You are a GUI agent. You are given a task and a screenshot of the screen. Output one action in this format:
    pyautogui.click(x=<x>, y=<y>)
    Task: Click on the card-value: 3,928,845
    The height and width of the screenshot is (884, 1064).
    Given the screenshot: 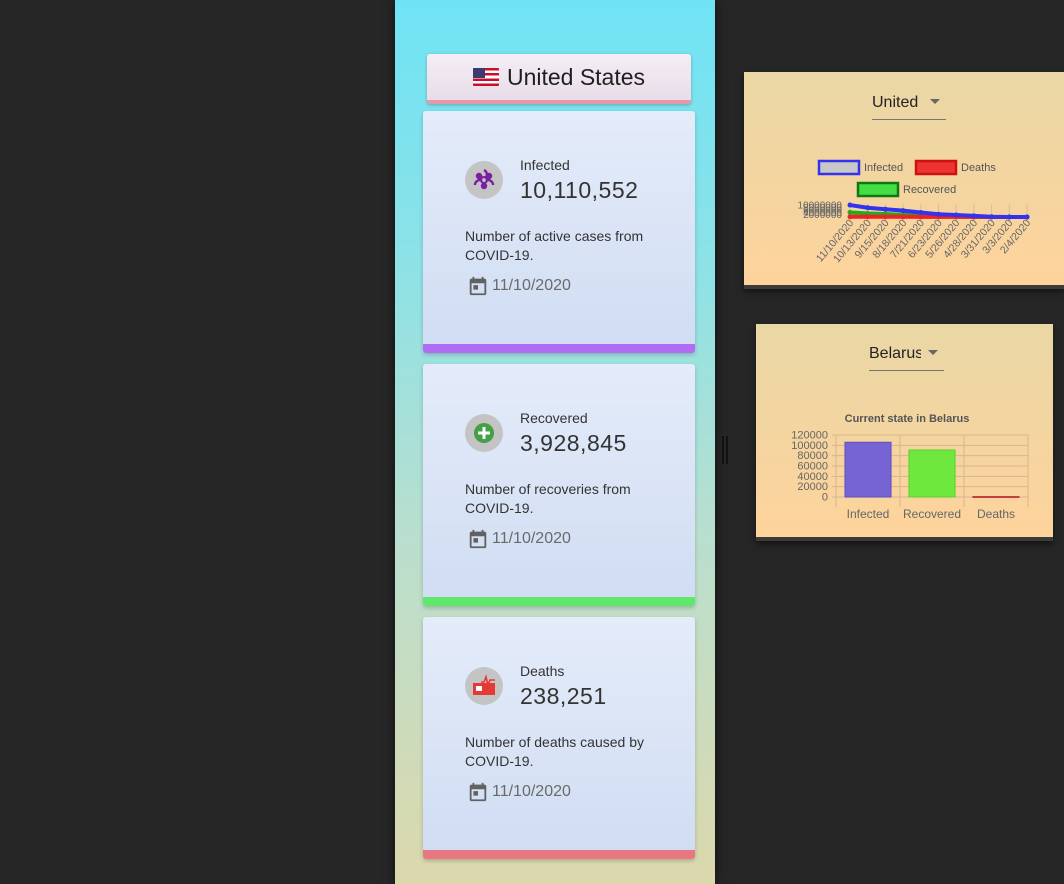 What is the action you would take?
    pyautogui.click(x=573, y=443)
    